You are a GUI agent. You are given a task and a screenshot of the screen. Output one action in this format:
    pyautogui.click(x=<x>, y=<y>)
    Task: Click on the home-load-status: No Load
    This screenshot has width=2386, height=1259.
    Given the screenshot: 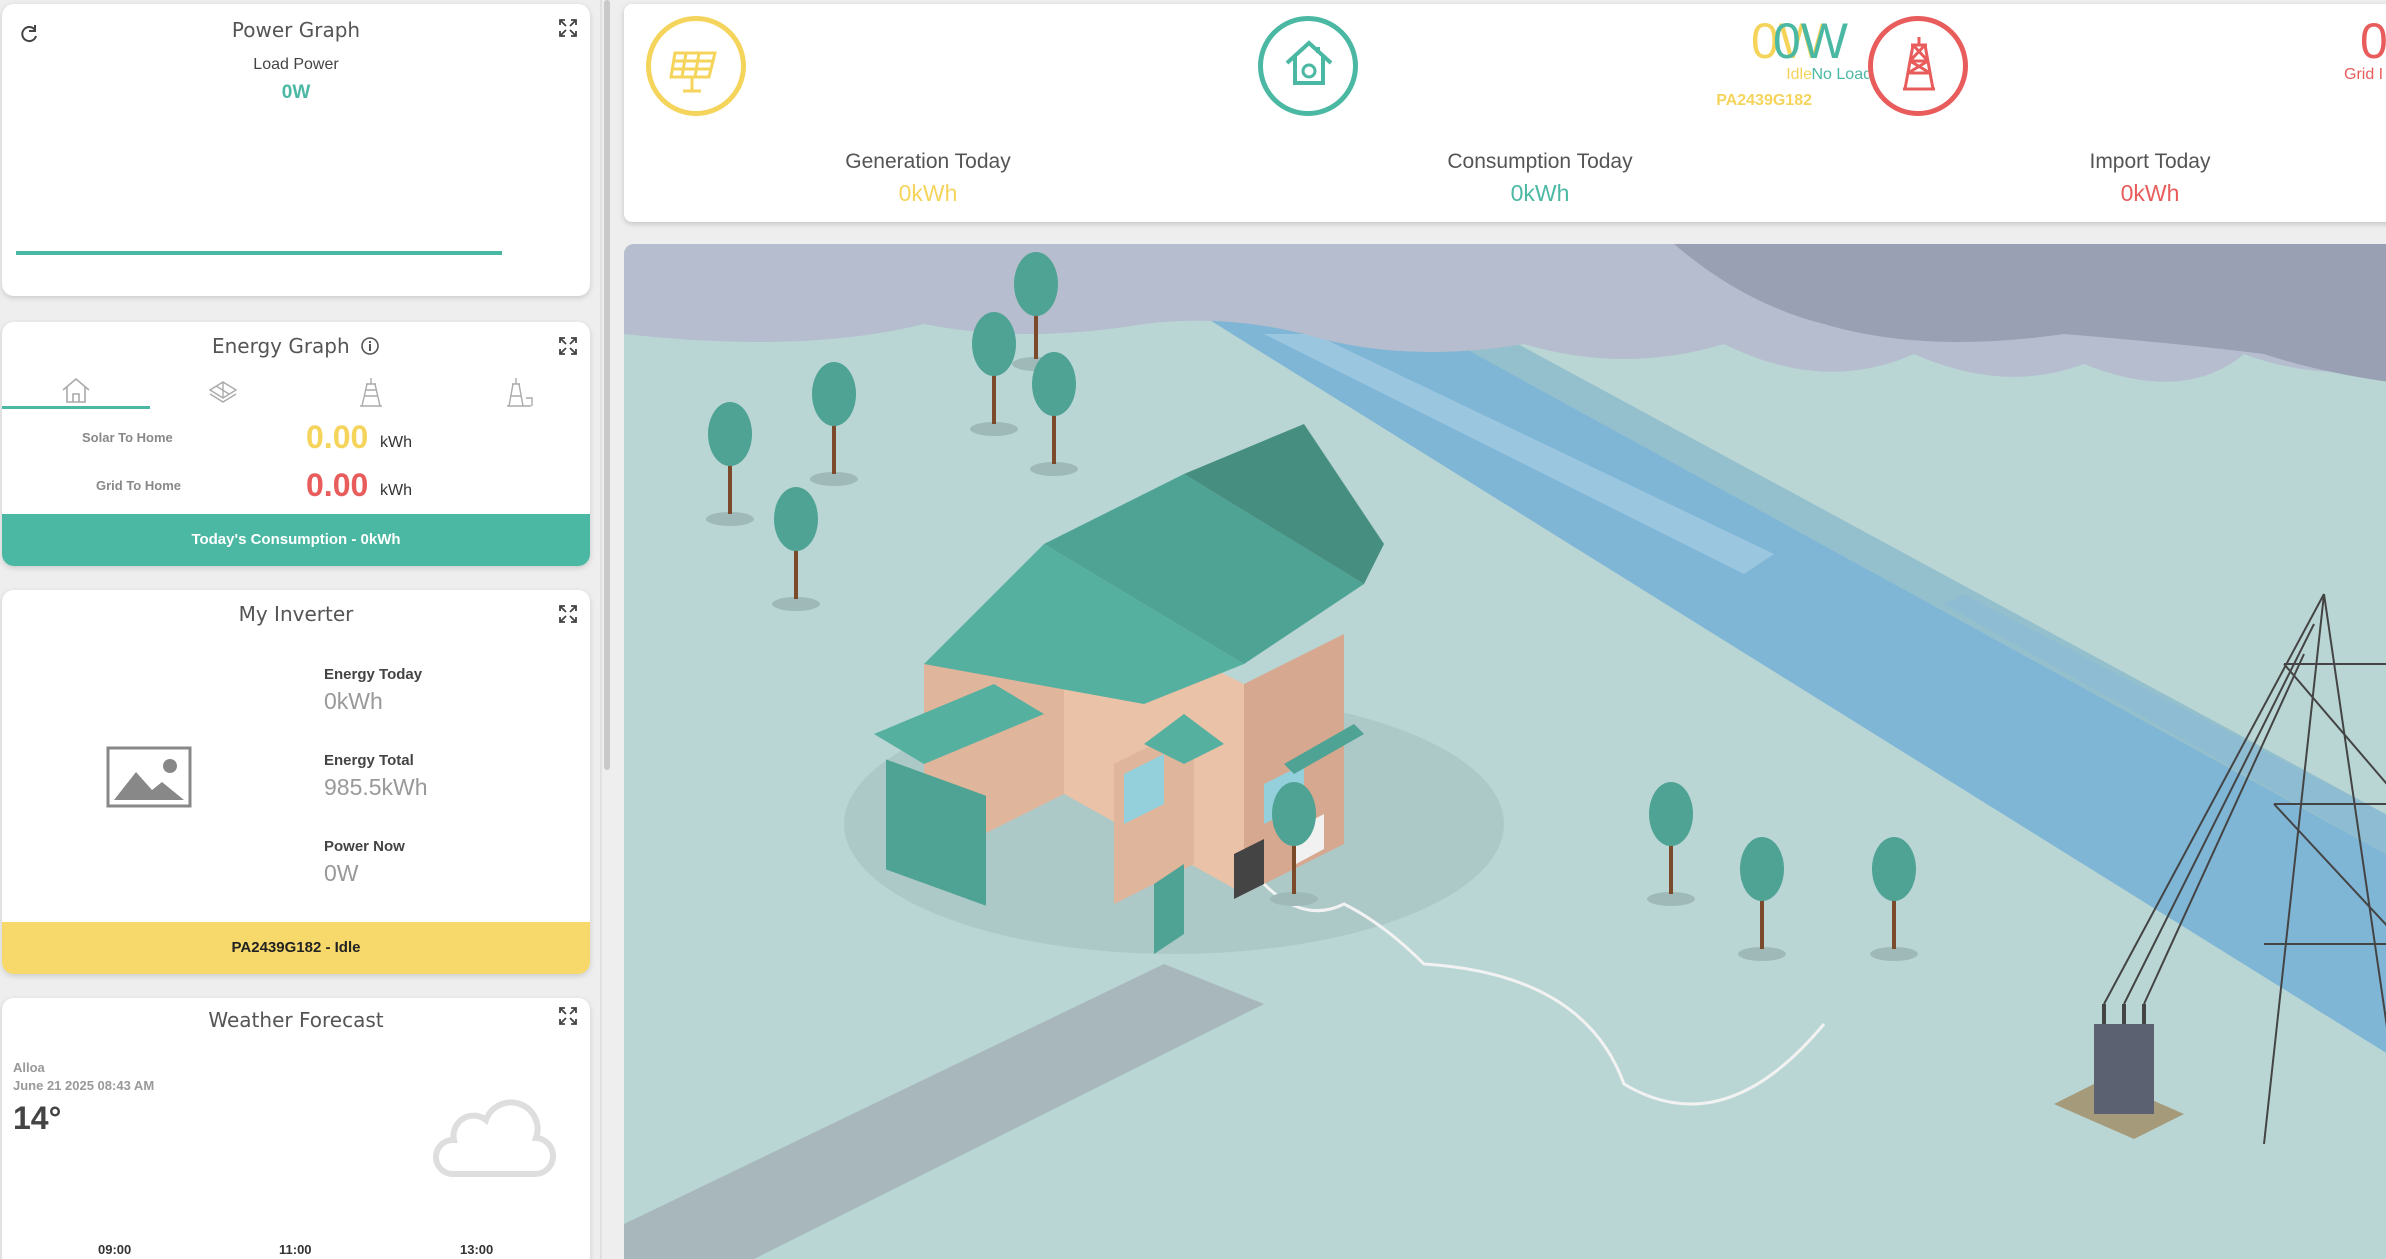 What is the action you would take?
    pyautogui.click(x=1842, y=74)
    